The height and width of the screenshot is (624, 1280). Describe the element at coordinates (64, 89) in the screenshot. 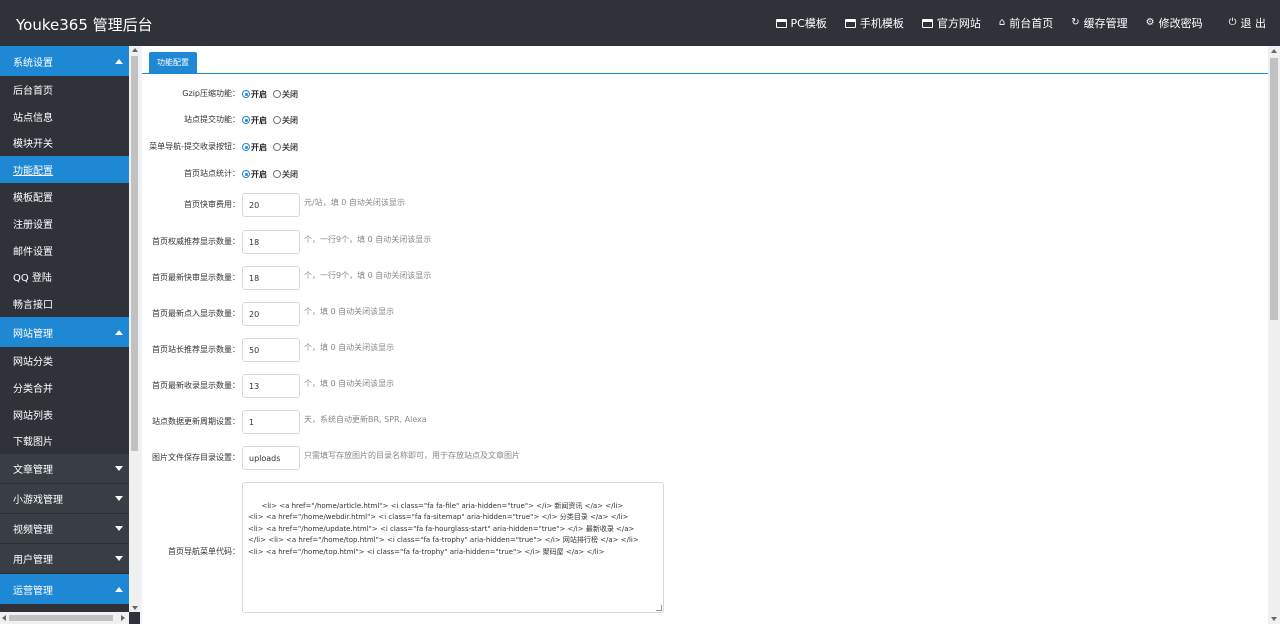

I see `sidebar-item-admin-home: 后台首页` at that location.